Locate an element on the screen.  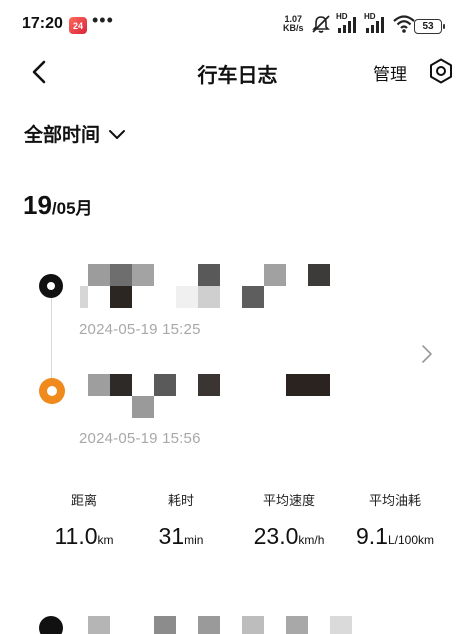
status-bar: 17:20 24 ••• 1.07 KB/s HD HD 53 is located at coordinates (237, 26).